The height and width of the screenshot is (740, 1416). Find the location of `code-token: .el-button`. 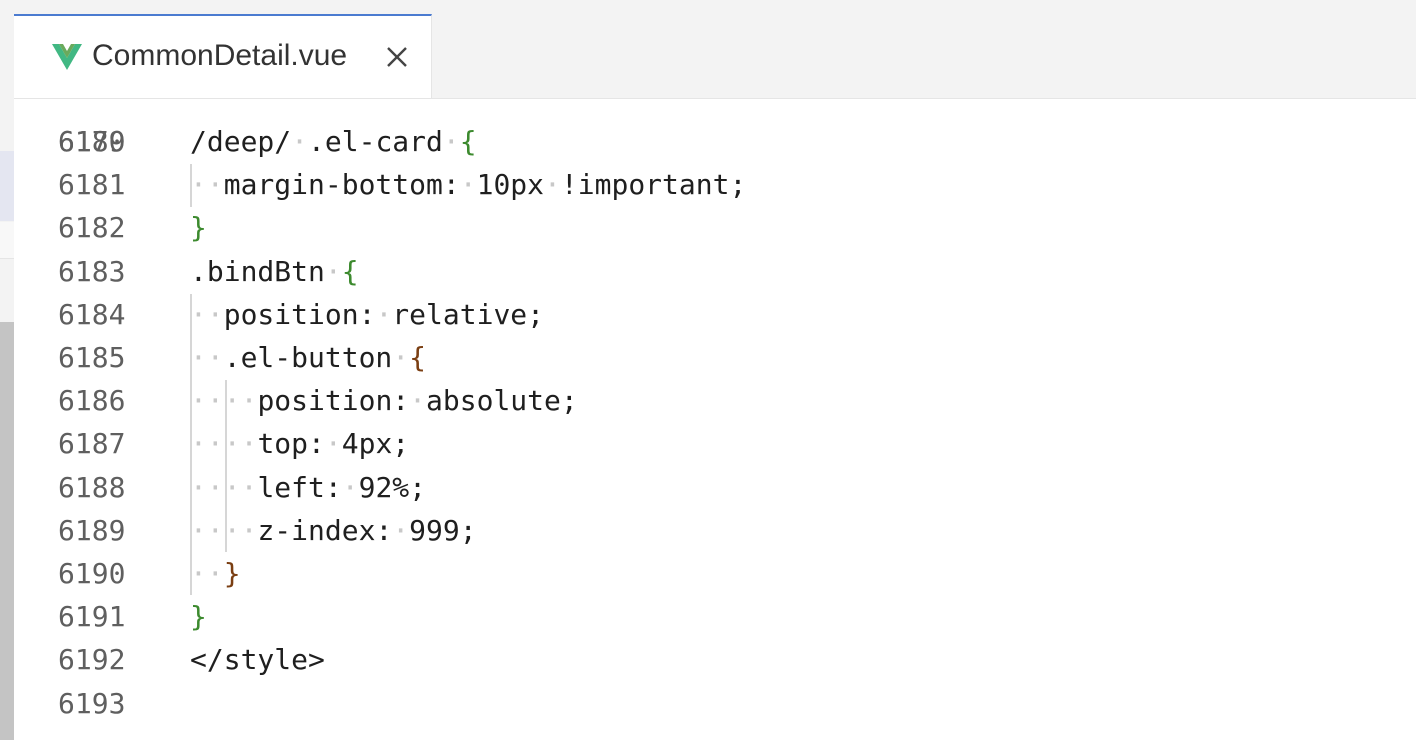

code-token: .el-button is located at coordinates (308, 357).